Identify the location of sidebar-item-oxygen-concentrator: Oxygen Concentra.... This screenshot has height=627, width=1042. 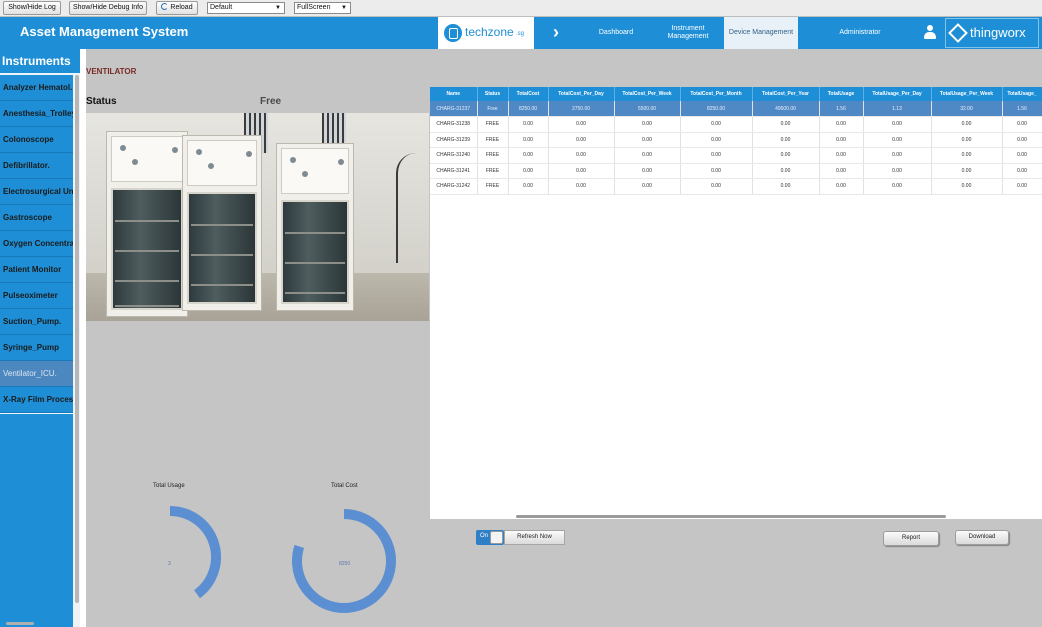
(36, 244).